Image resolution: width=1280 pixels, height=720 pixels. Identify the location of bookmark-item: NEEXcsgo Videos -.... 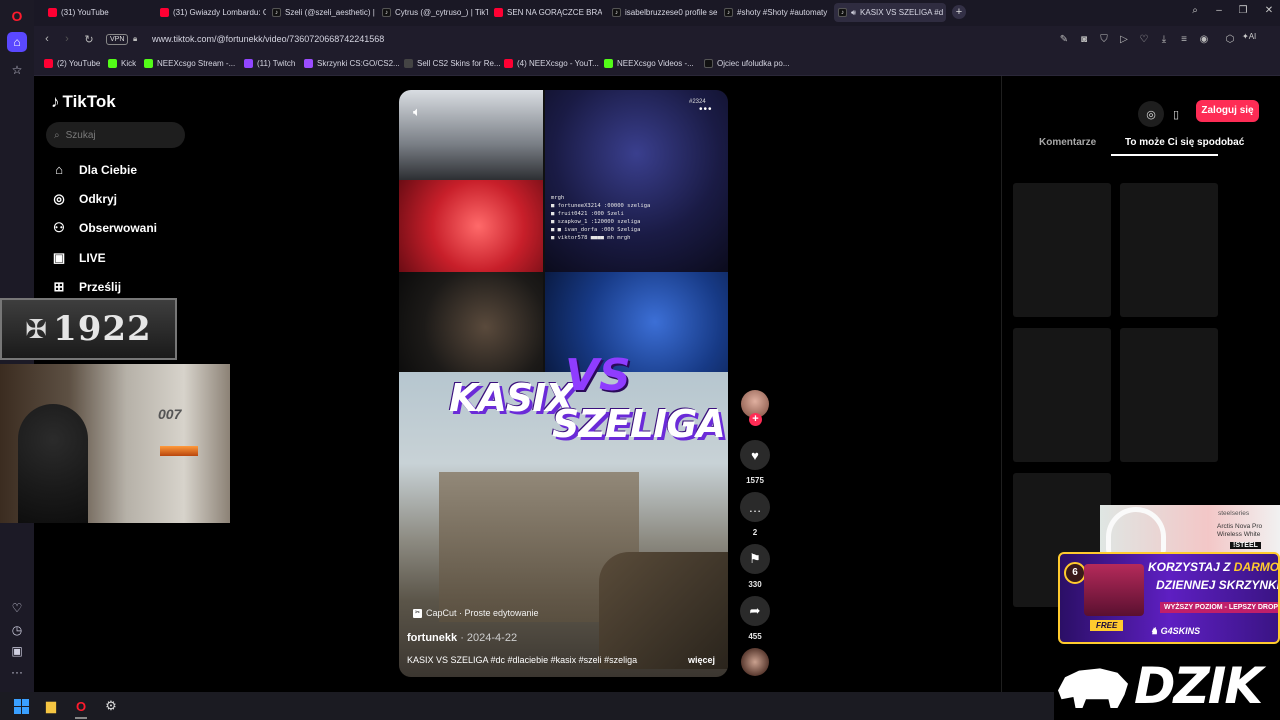
(649, 63).